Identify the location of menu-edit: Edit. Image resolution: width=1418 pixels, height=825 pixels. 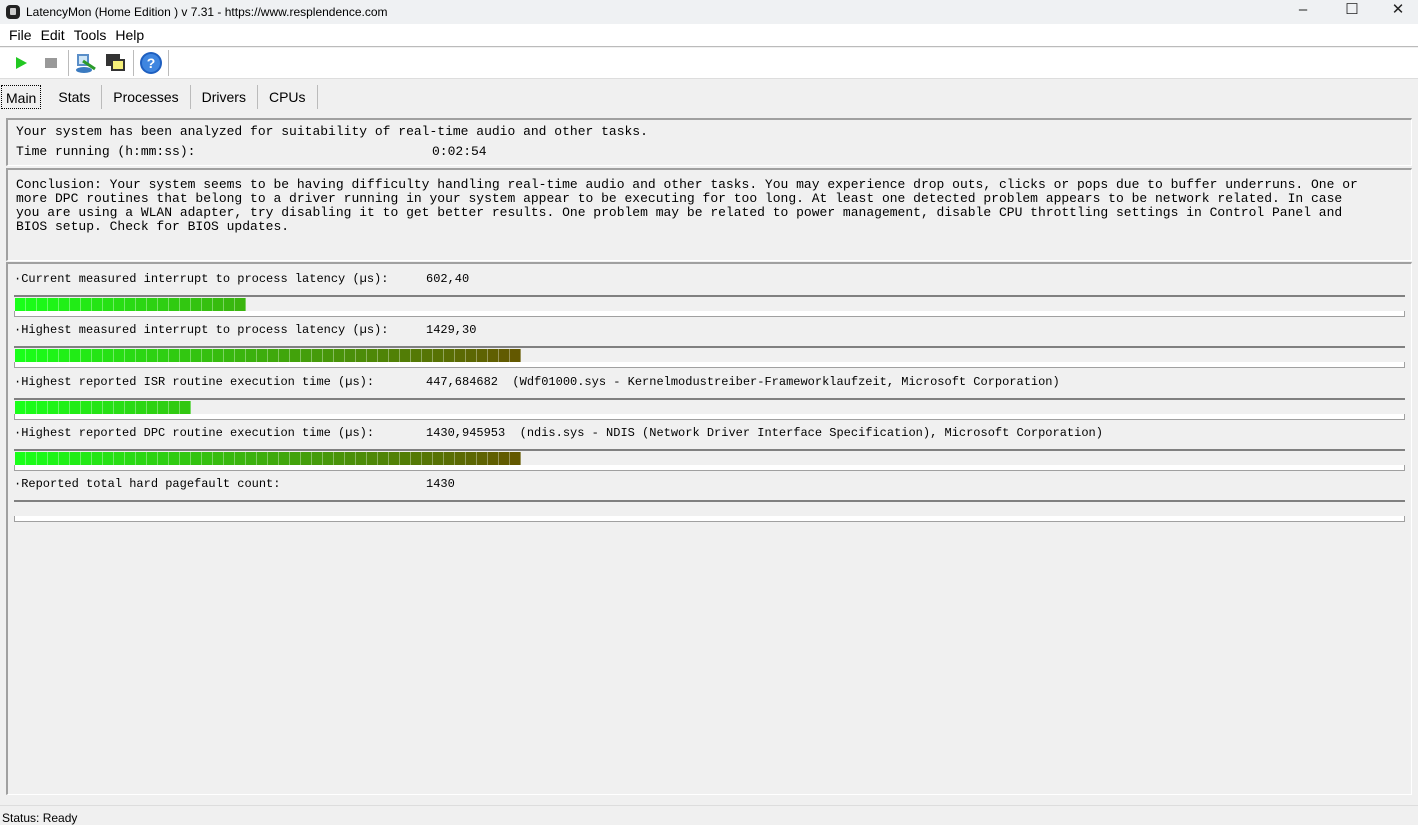
(53, 35).